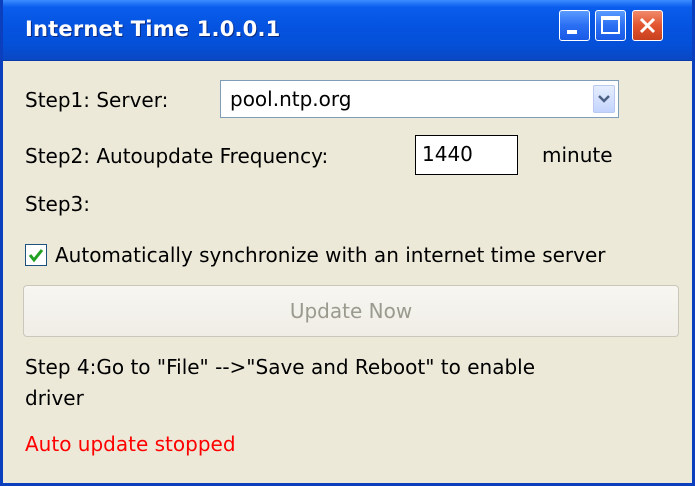  Describe the element at coordinates (291, 99) in the screenshot. I see `server-value: pool.ntp.org` at that location.